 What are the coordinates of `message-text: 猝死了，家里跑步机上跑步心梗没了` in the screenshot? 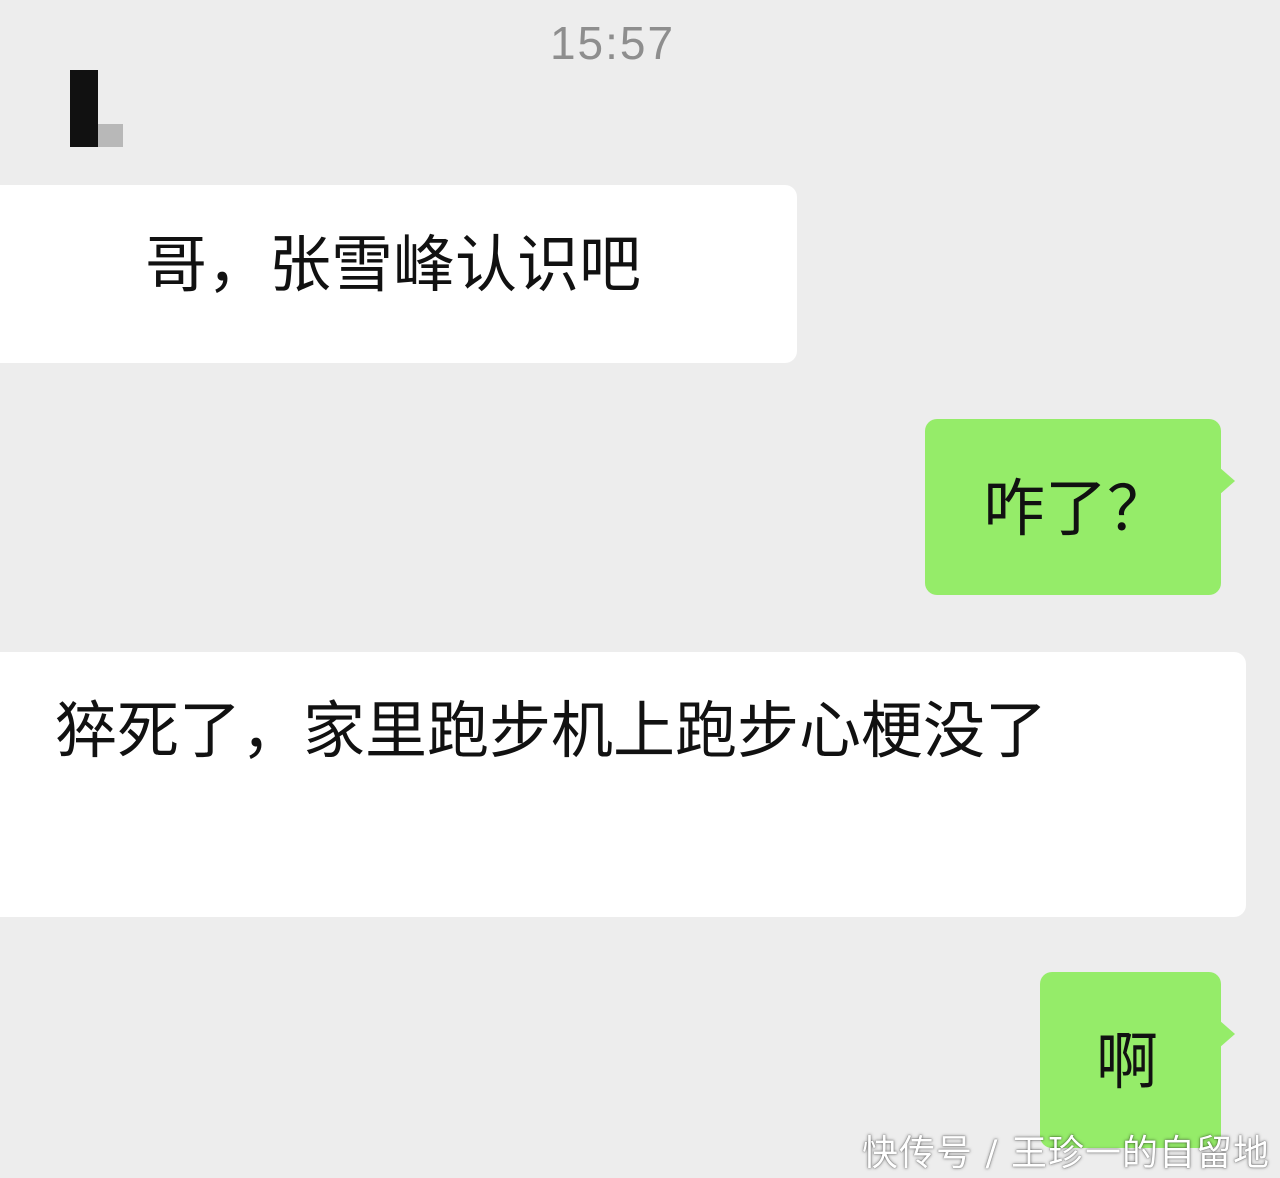 It's located at (551, 730).